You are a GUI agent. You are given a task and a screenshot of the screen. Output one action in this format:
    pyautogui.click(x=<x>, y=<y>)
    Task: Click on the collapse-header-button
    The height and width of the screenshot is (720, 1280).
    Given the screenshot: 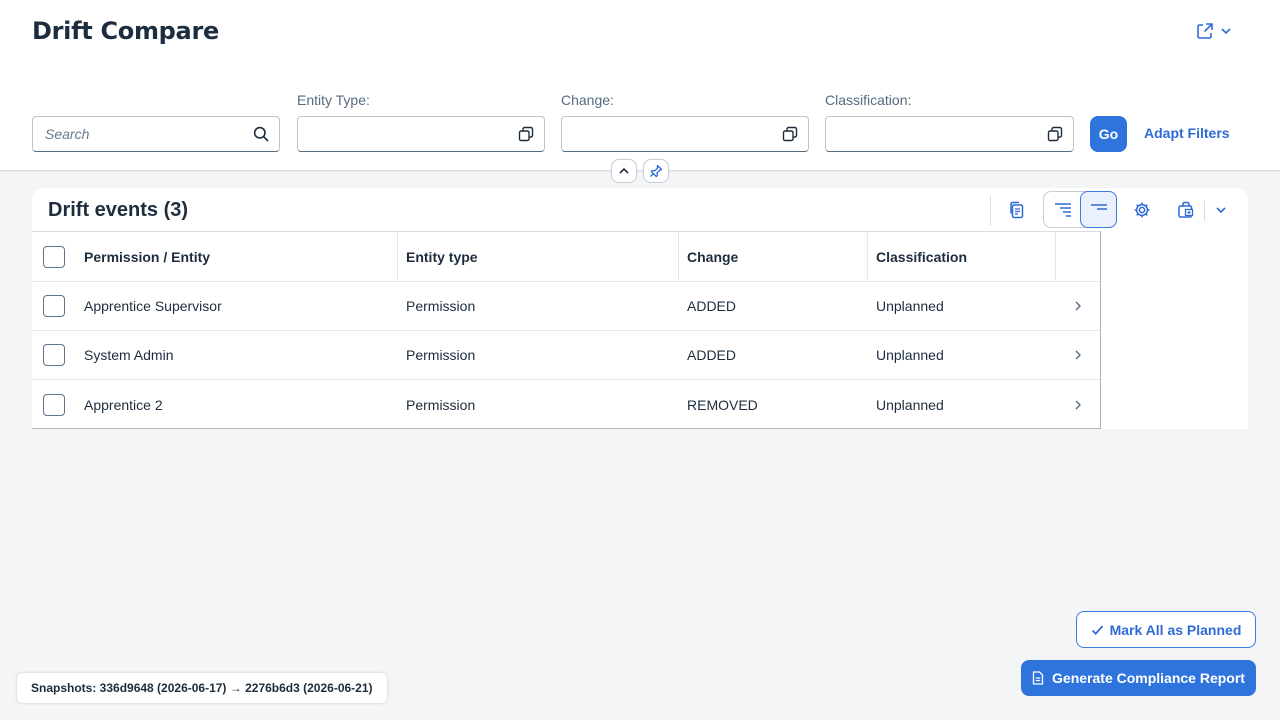 What is the action you would take?
    pyautogui.click(x=624, y=171)
    